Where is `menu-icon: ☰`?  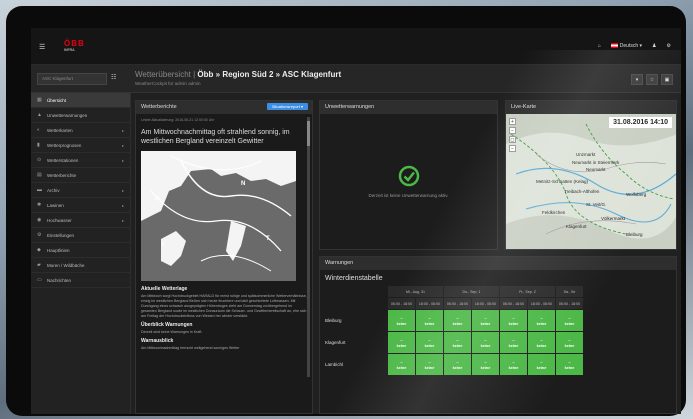
menu-icon: ☰ is located at coordinates (42, 47).